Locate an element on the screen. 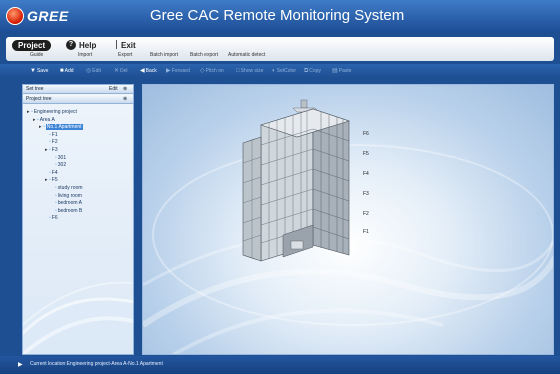 The height and width of the screenshot is (374, 560). tool-edit-button: ◎Edit is located at coordinates (93, 71).